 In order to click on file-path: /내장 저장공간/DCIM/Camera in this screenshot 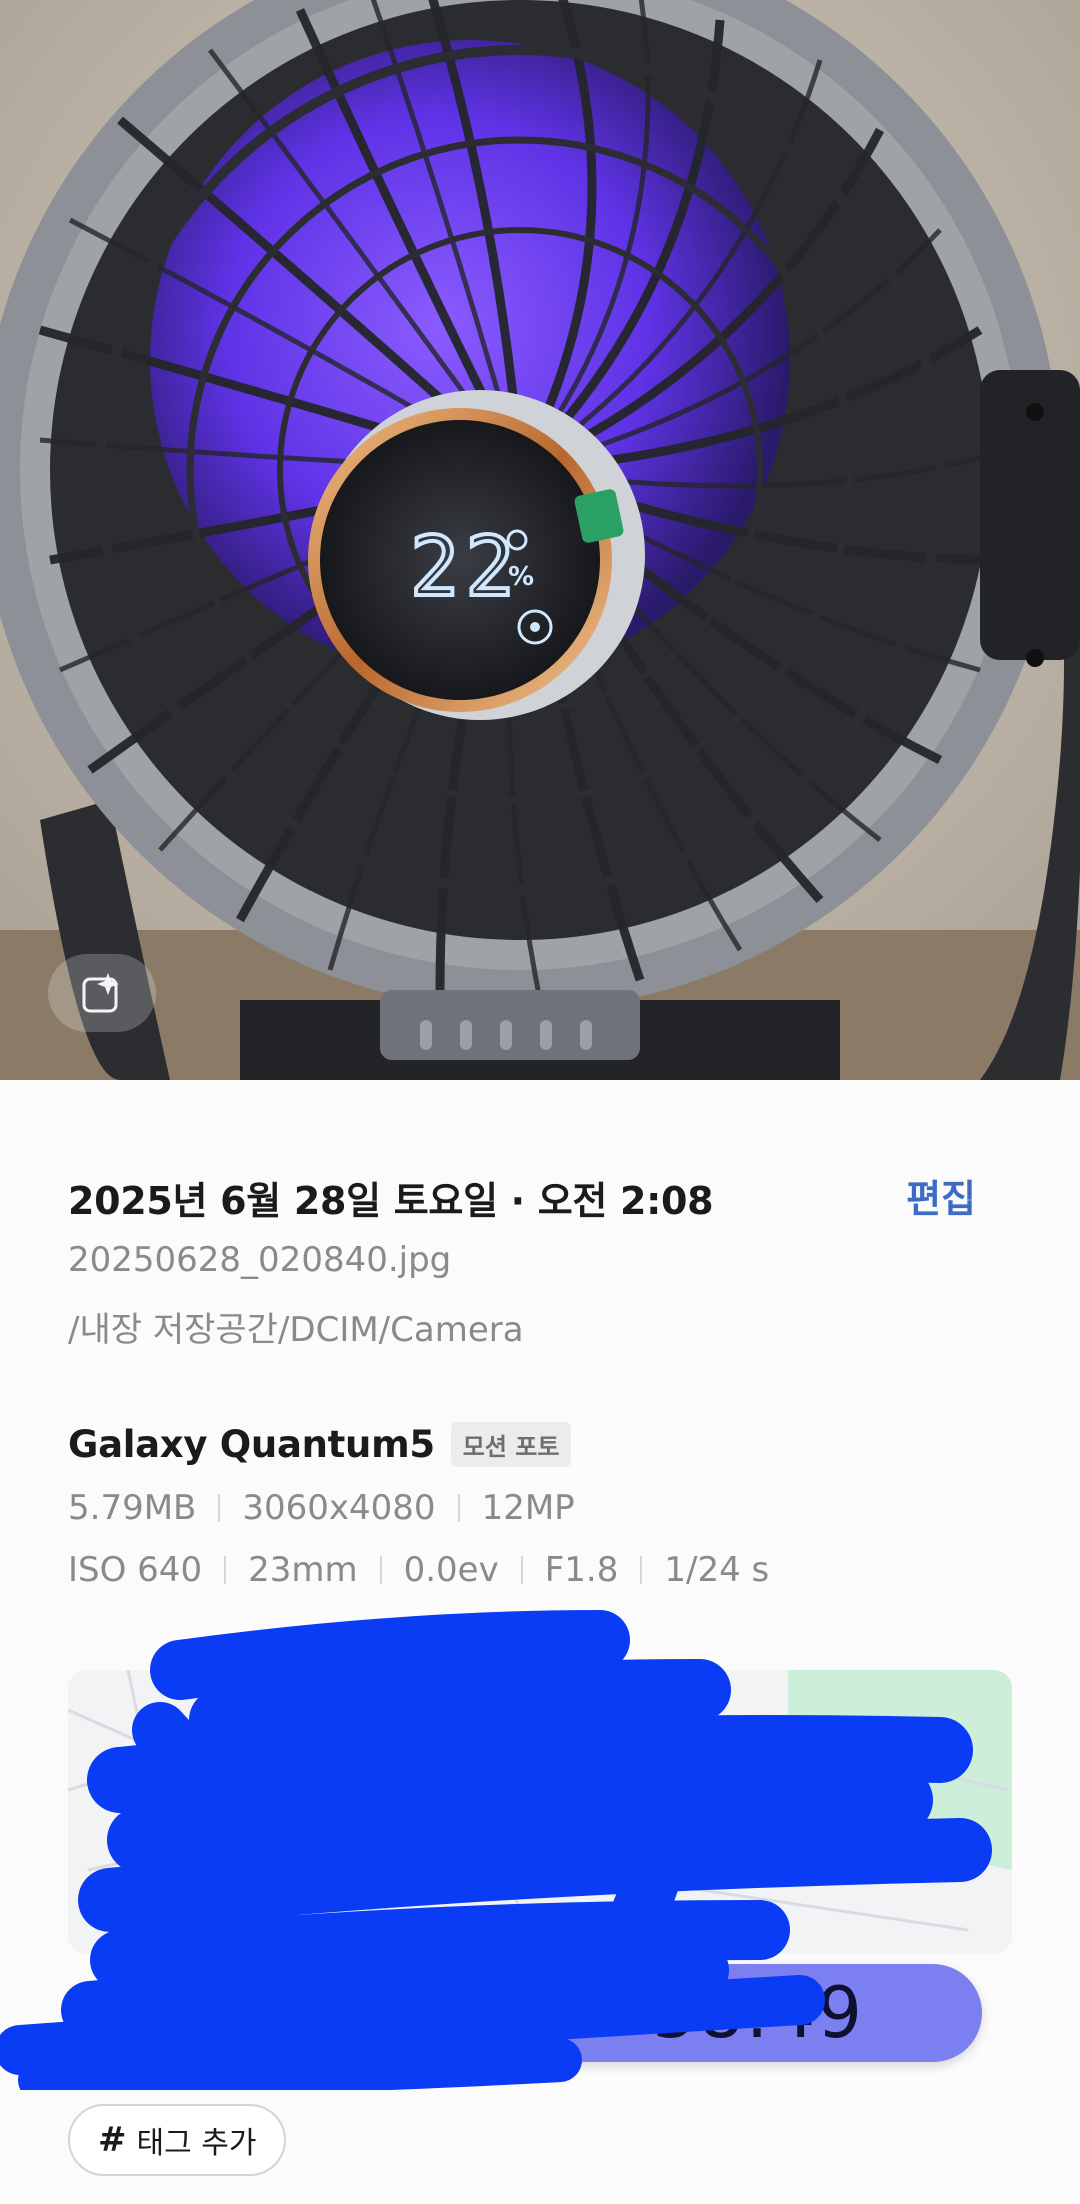, I will do `click(296, 1330)`.